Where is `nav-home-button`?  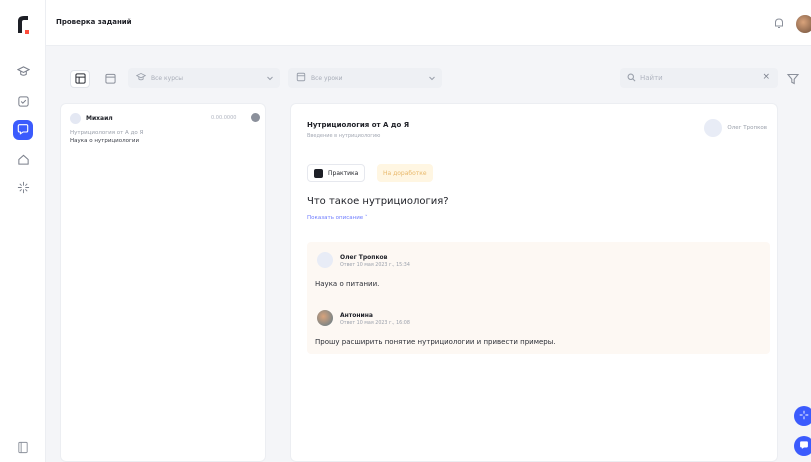 nav-home-button is located at coordinates (23, 160).